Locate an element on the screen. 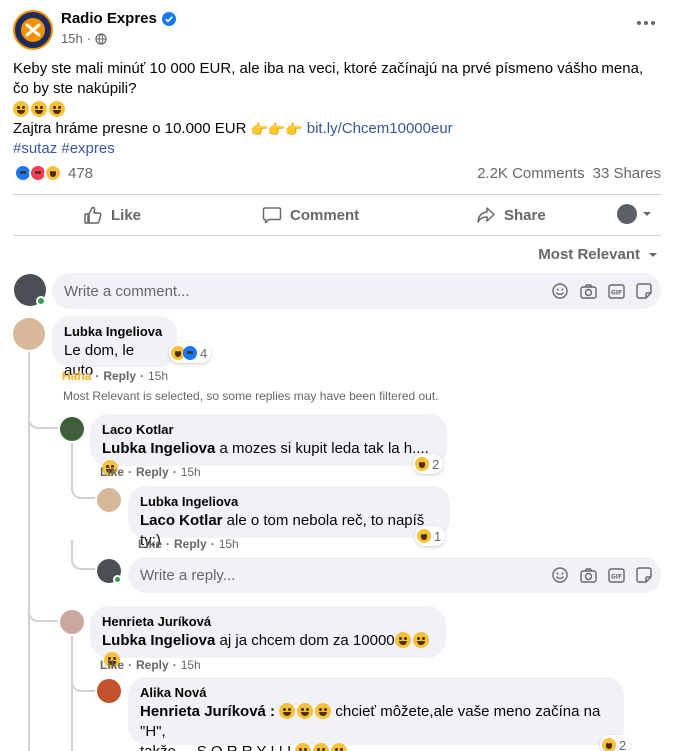 The height and width of the screenshot is (751, 682). share-as-selector is located at coordinates (634, 214).